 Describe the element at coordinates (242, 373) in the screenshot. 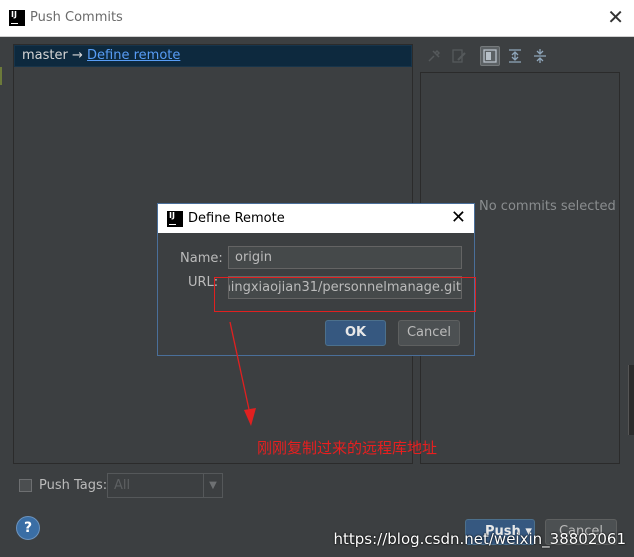

I see `annotation-arrow-icon` at that location.